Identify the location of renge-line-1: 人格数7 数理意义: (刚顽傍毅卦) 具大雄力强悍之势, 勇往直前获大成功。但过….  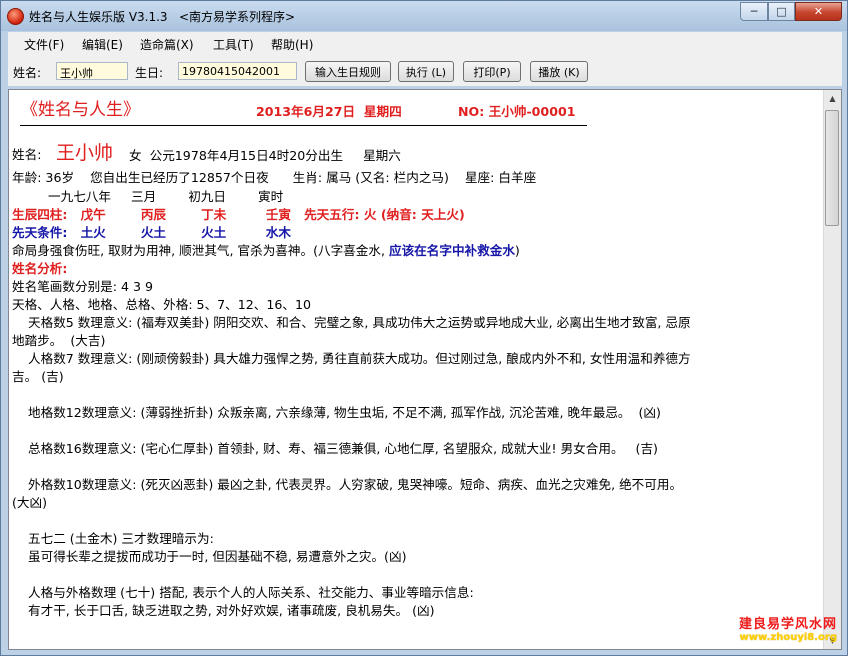
(351, 358).